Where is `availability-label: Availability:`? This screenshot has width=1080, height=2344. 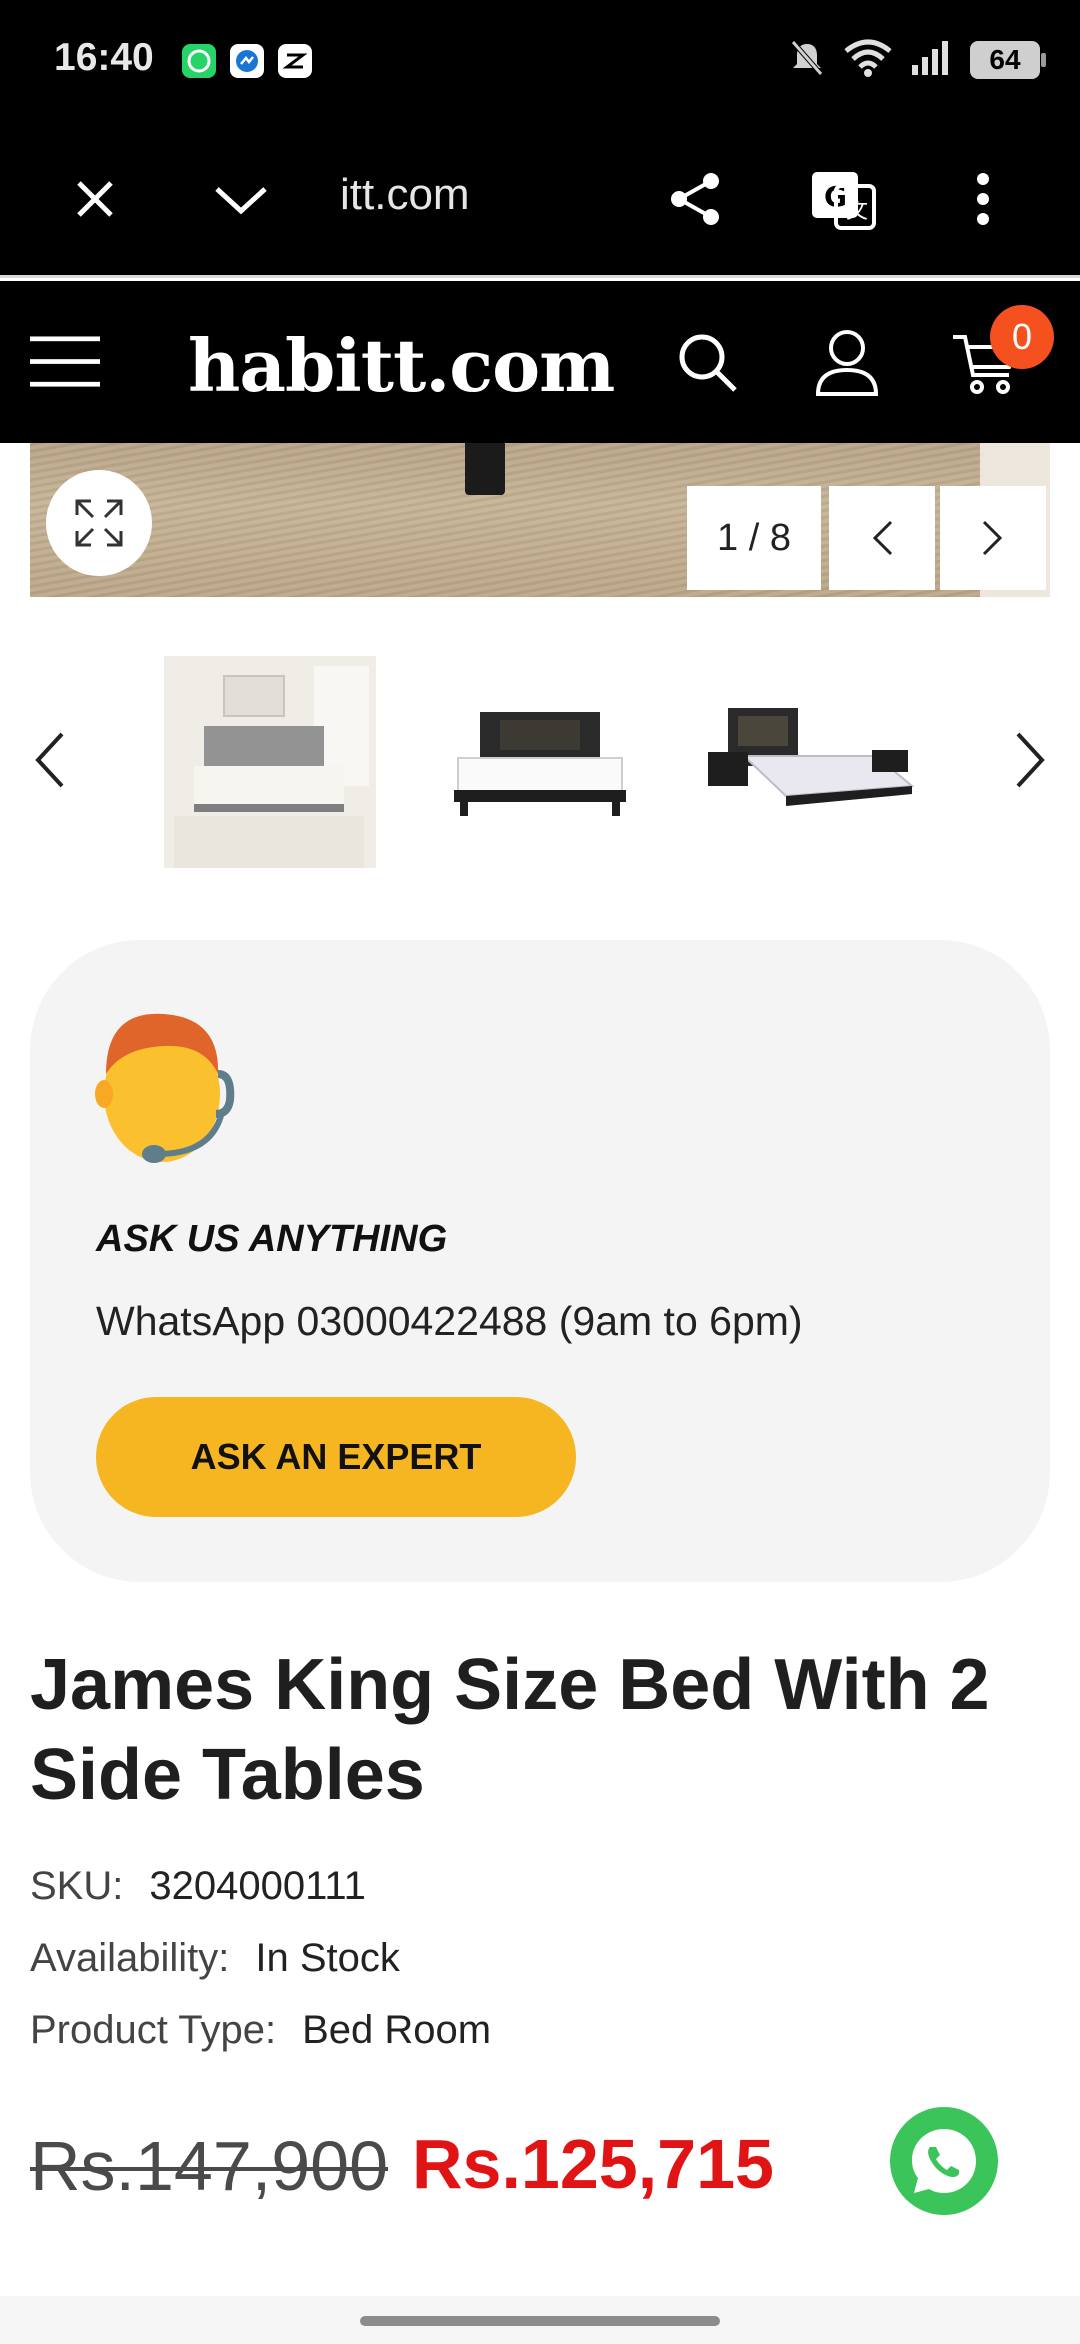
availability-label: Availability: is located at coordinates (130, 1958).